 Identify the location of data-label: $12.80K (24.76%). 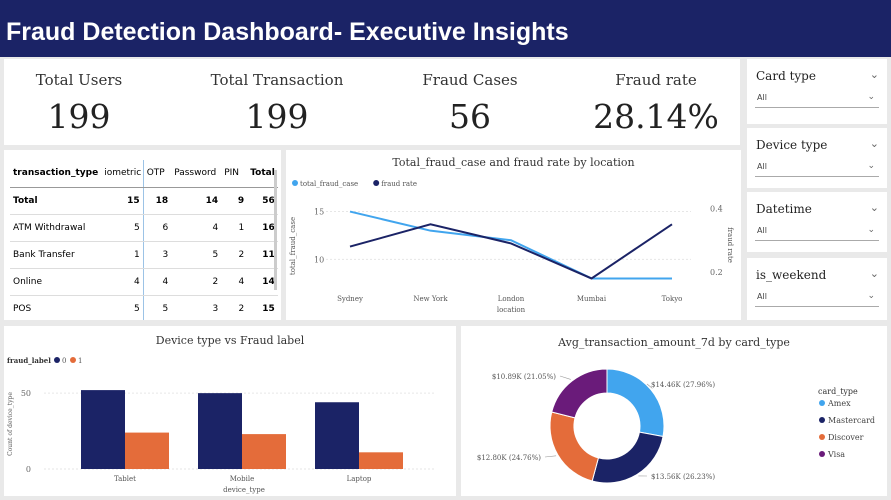
(509, 458).